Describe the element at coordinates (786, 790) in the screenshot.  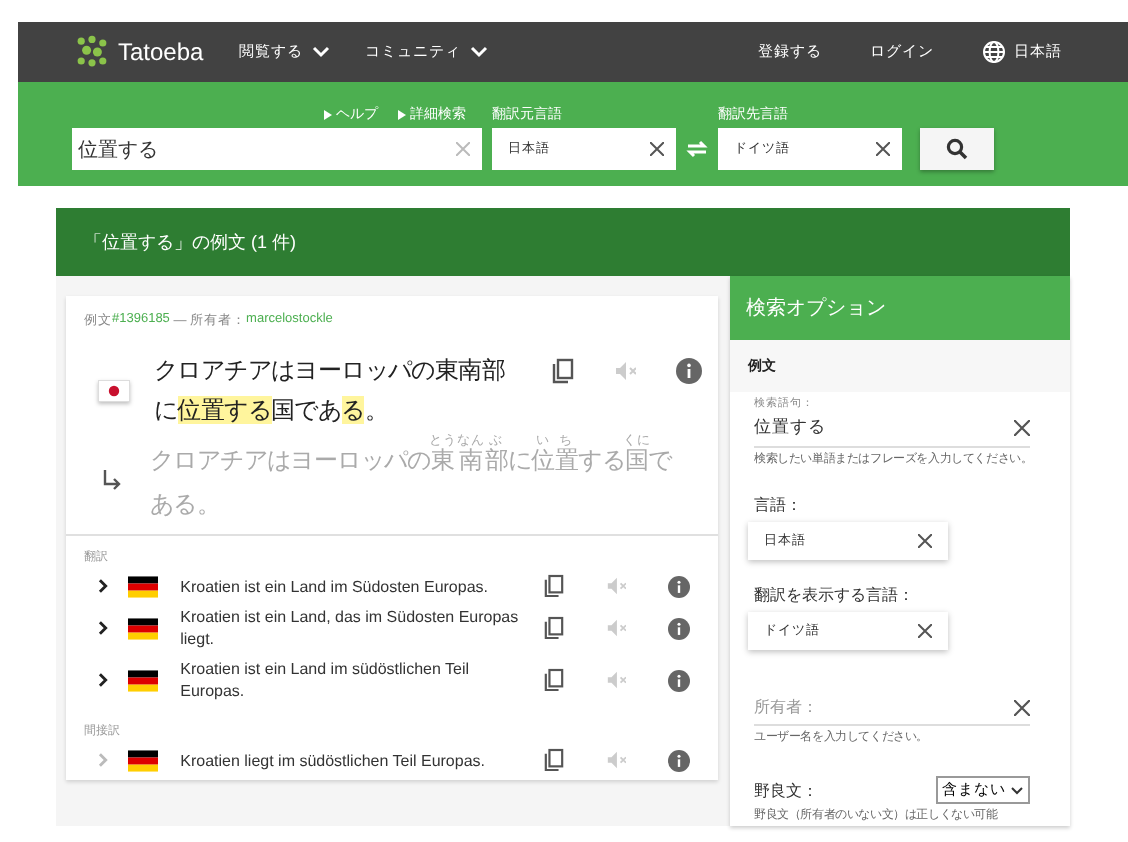
I see `field-label: 野良文：` at that location.